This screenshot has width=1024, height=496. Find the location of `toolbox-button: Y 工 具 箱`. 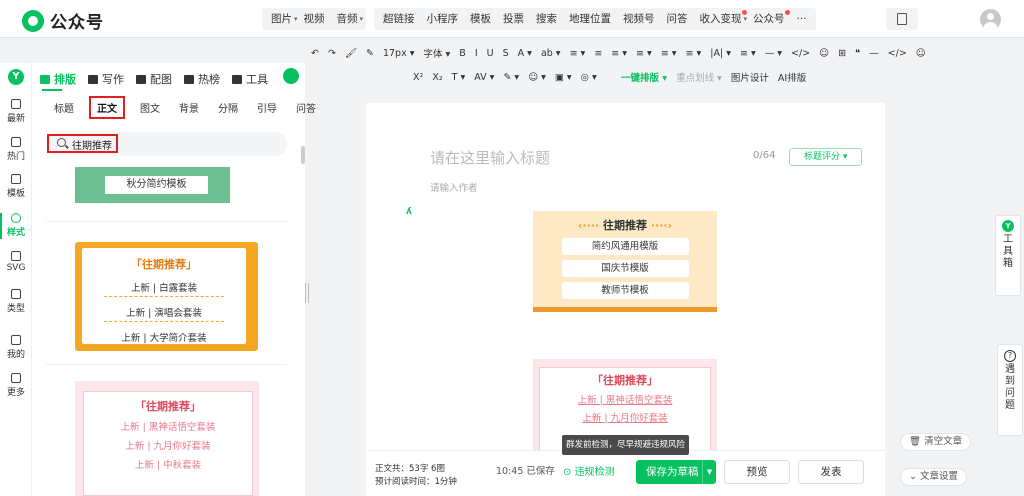

toolbox-button: Y 工 具 箱 is located at coordinates (1008, 255).